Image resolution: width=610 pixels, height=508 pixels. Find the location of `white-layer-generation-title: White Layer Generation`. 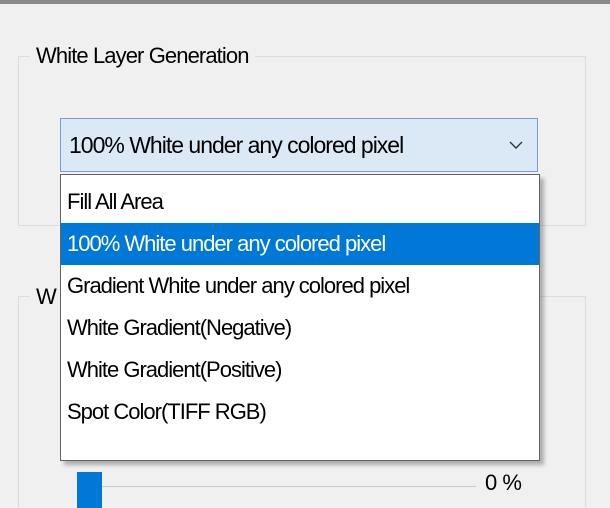

white-layer-generation-title: White Layer Generation is located at coordinates (142, 56).